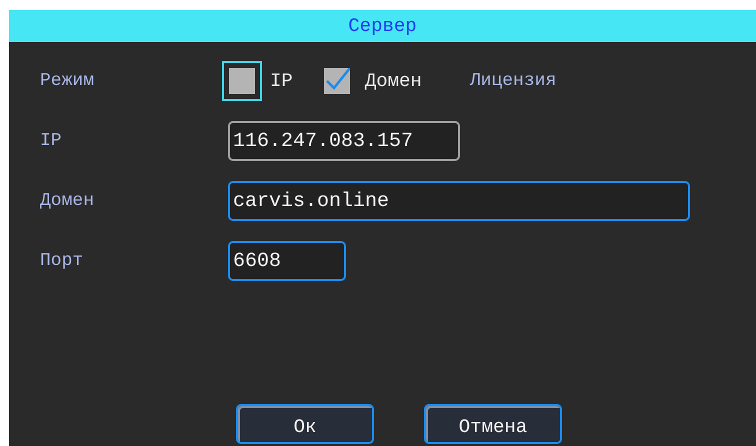 This screenshot has height=446, width=756. What do you see at coordinates (493, 424) in the screenshot?
I see `cancel-button: Отмена` at bounding box center [493, 424].